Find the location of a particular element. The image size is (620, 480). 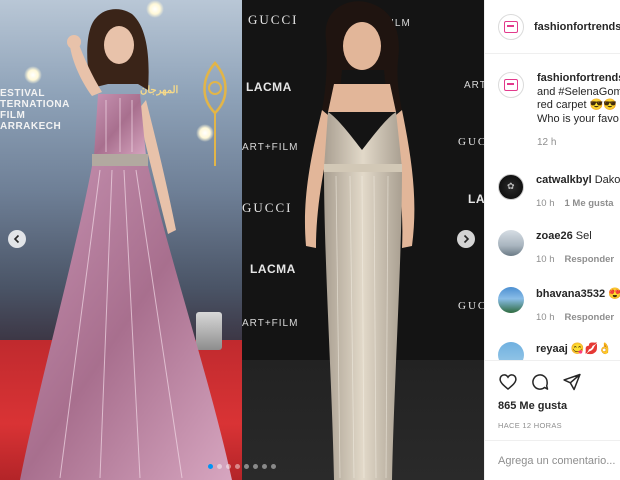

comment-text: 😋💋👌 is located at coordinates (591, 349).